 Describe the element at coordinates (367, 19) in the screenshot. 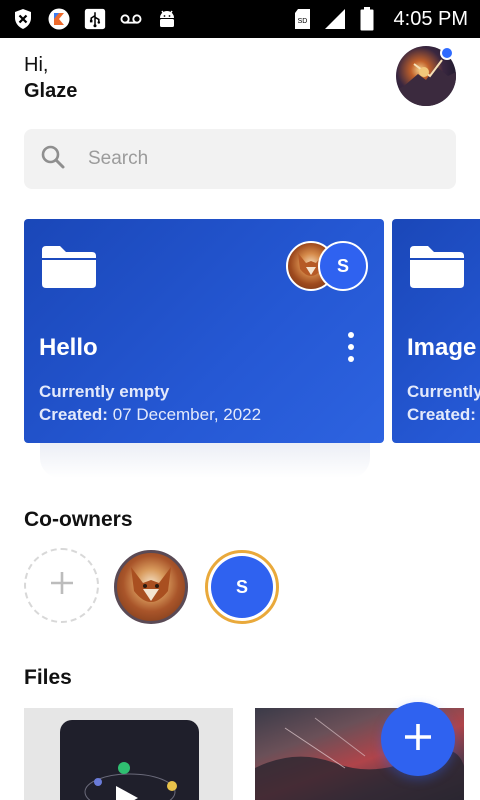

I see `battery-icon` at that location.